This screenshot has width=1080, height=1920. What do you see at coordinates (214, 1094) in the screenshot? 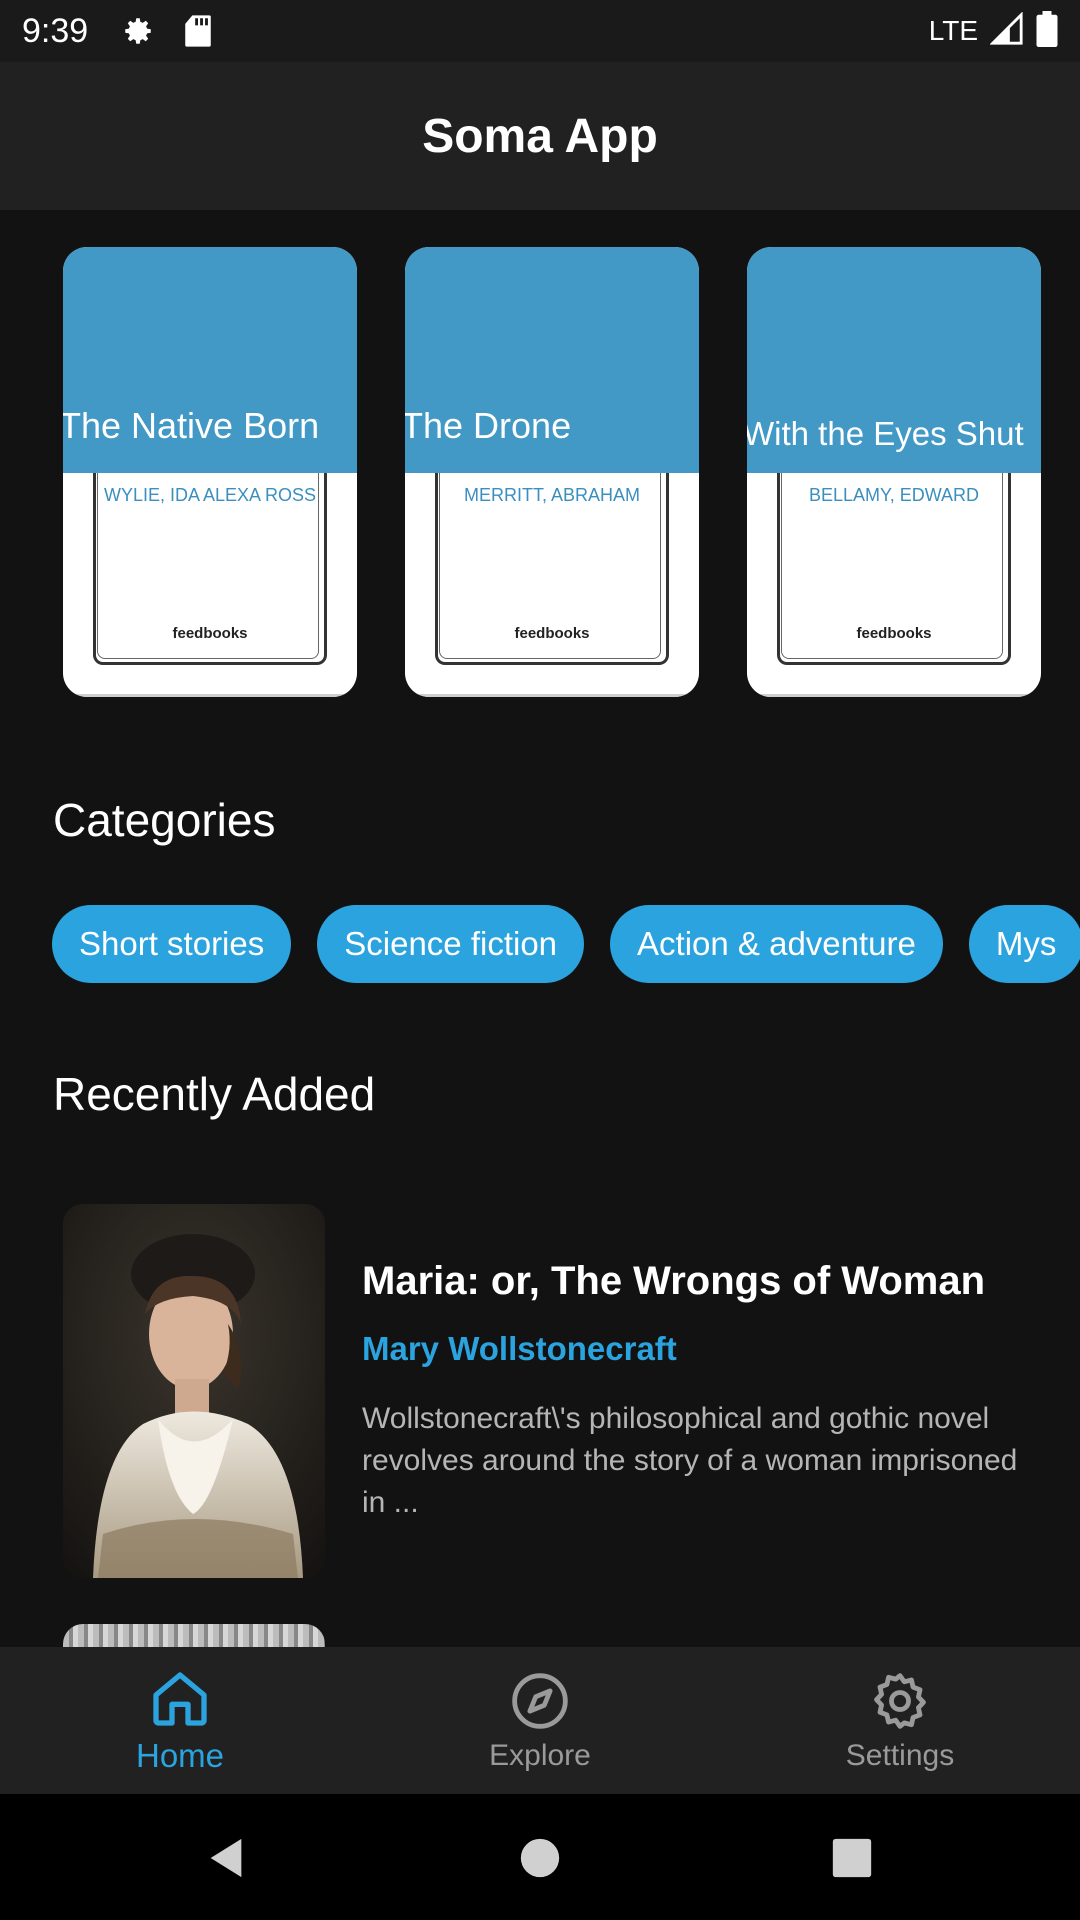
I see `recently-added-heading: Recently Added` at bounding box center [214, 1094].